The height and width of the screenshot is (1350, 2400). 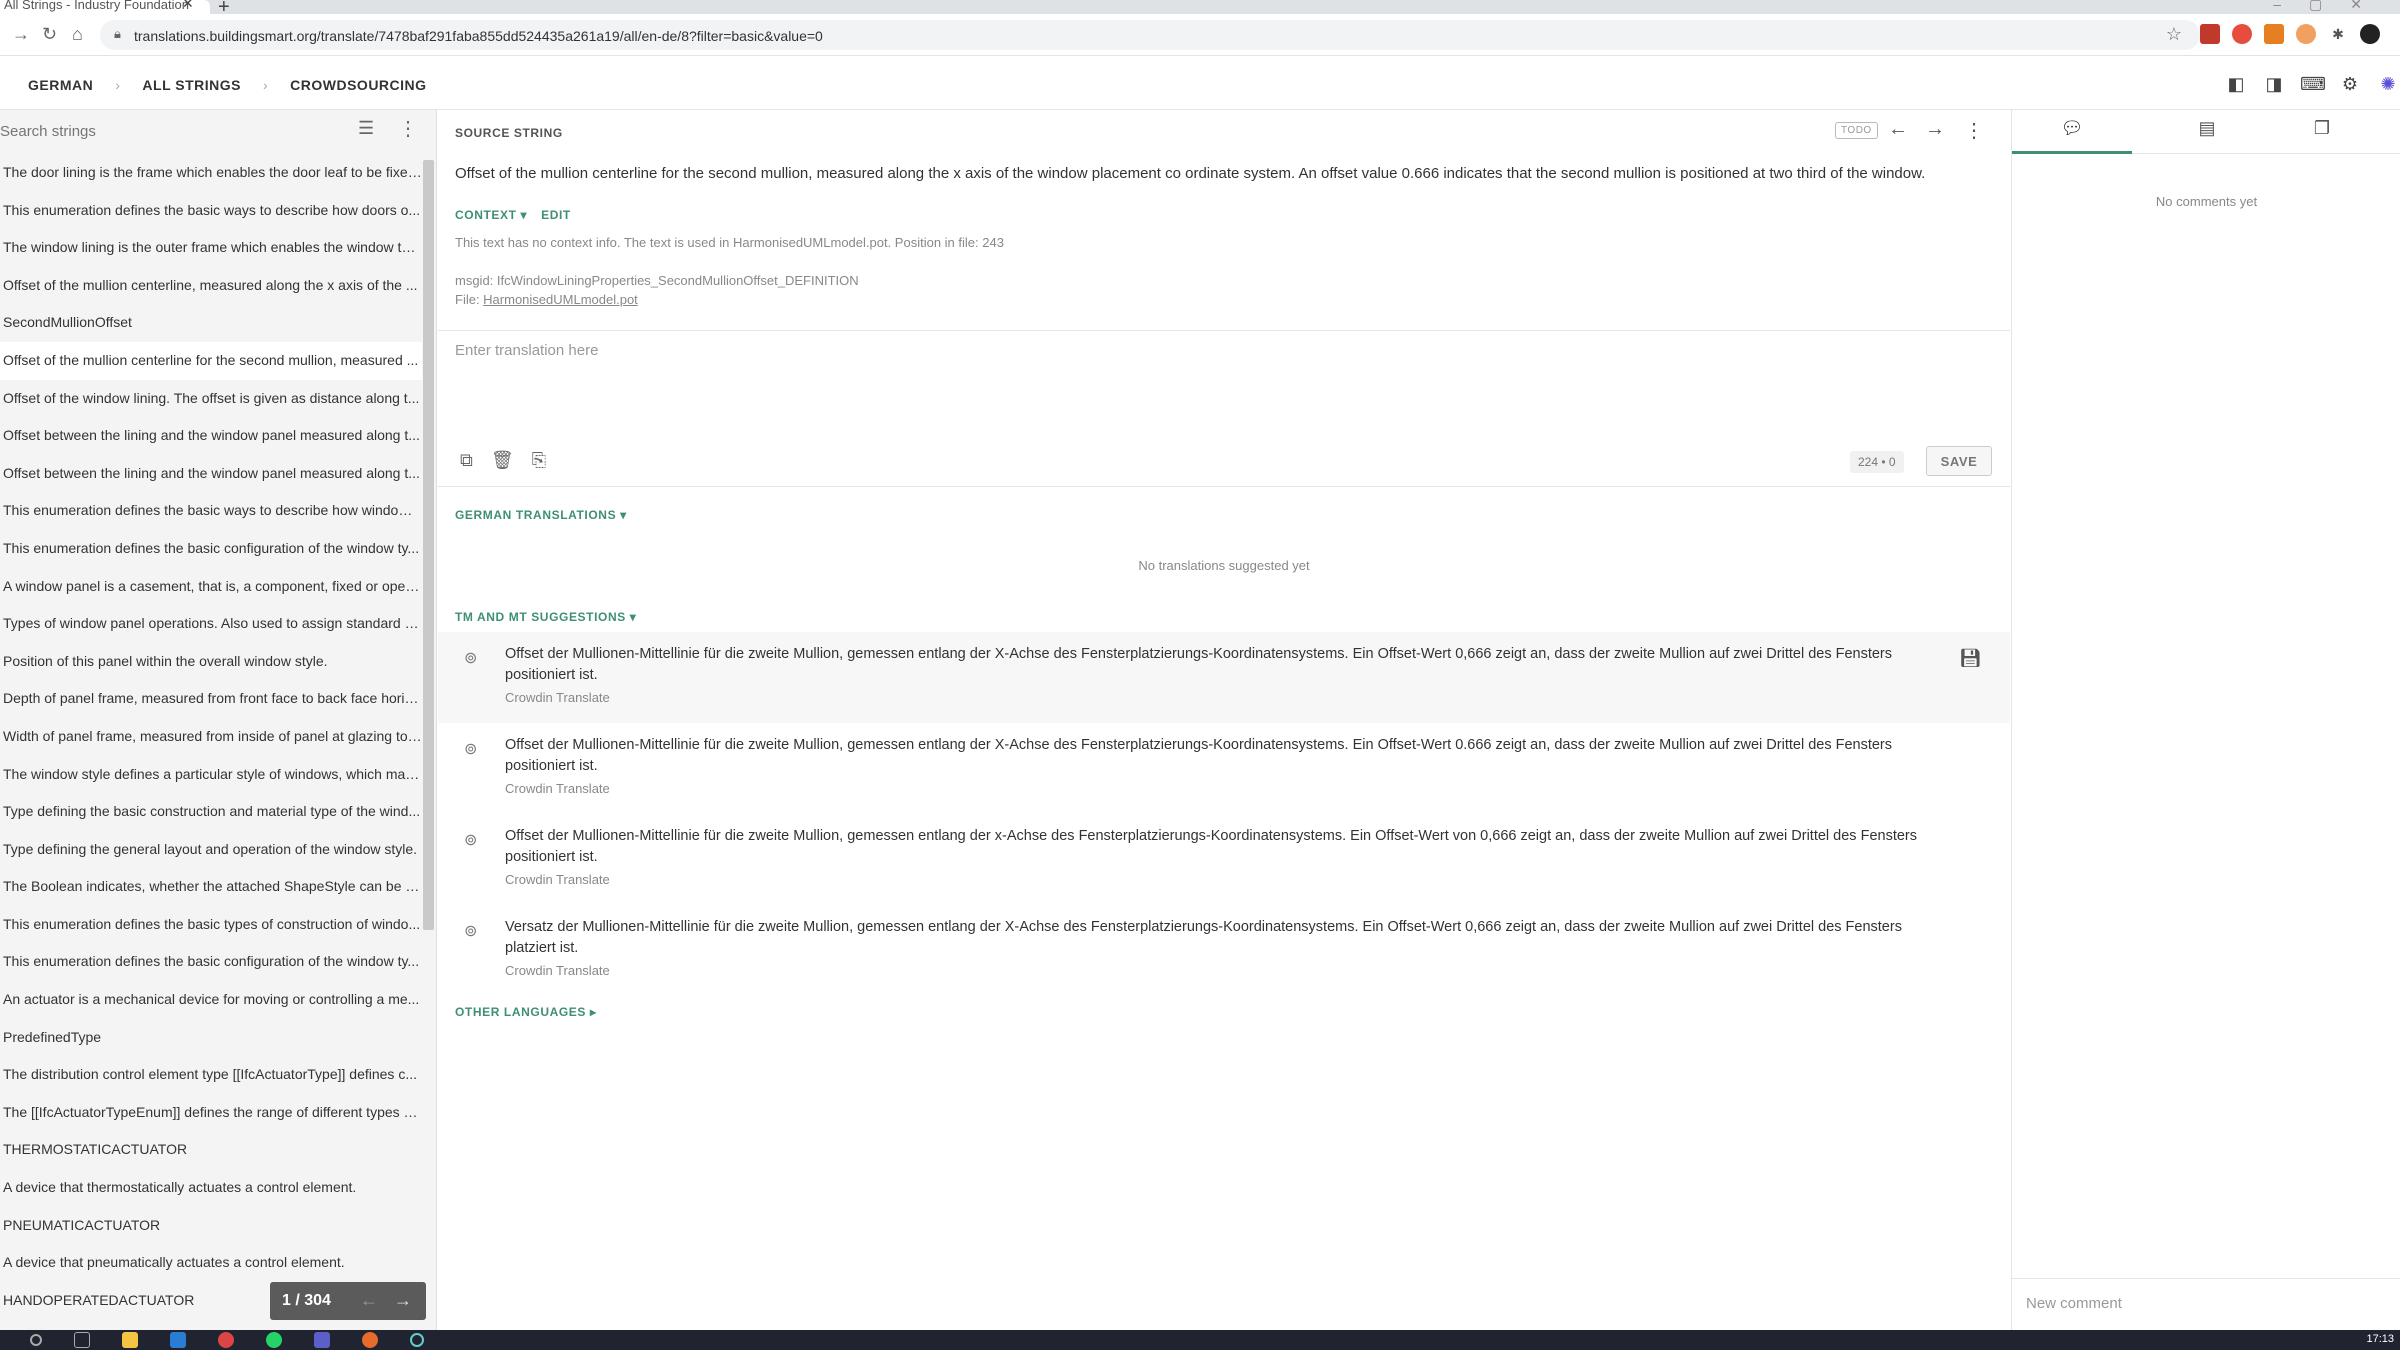 I want to click on prev-string-button: ←, so click(x=1898, y=129).